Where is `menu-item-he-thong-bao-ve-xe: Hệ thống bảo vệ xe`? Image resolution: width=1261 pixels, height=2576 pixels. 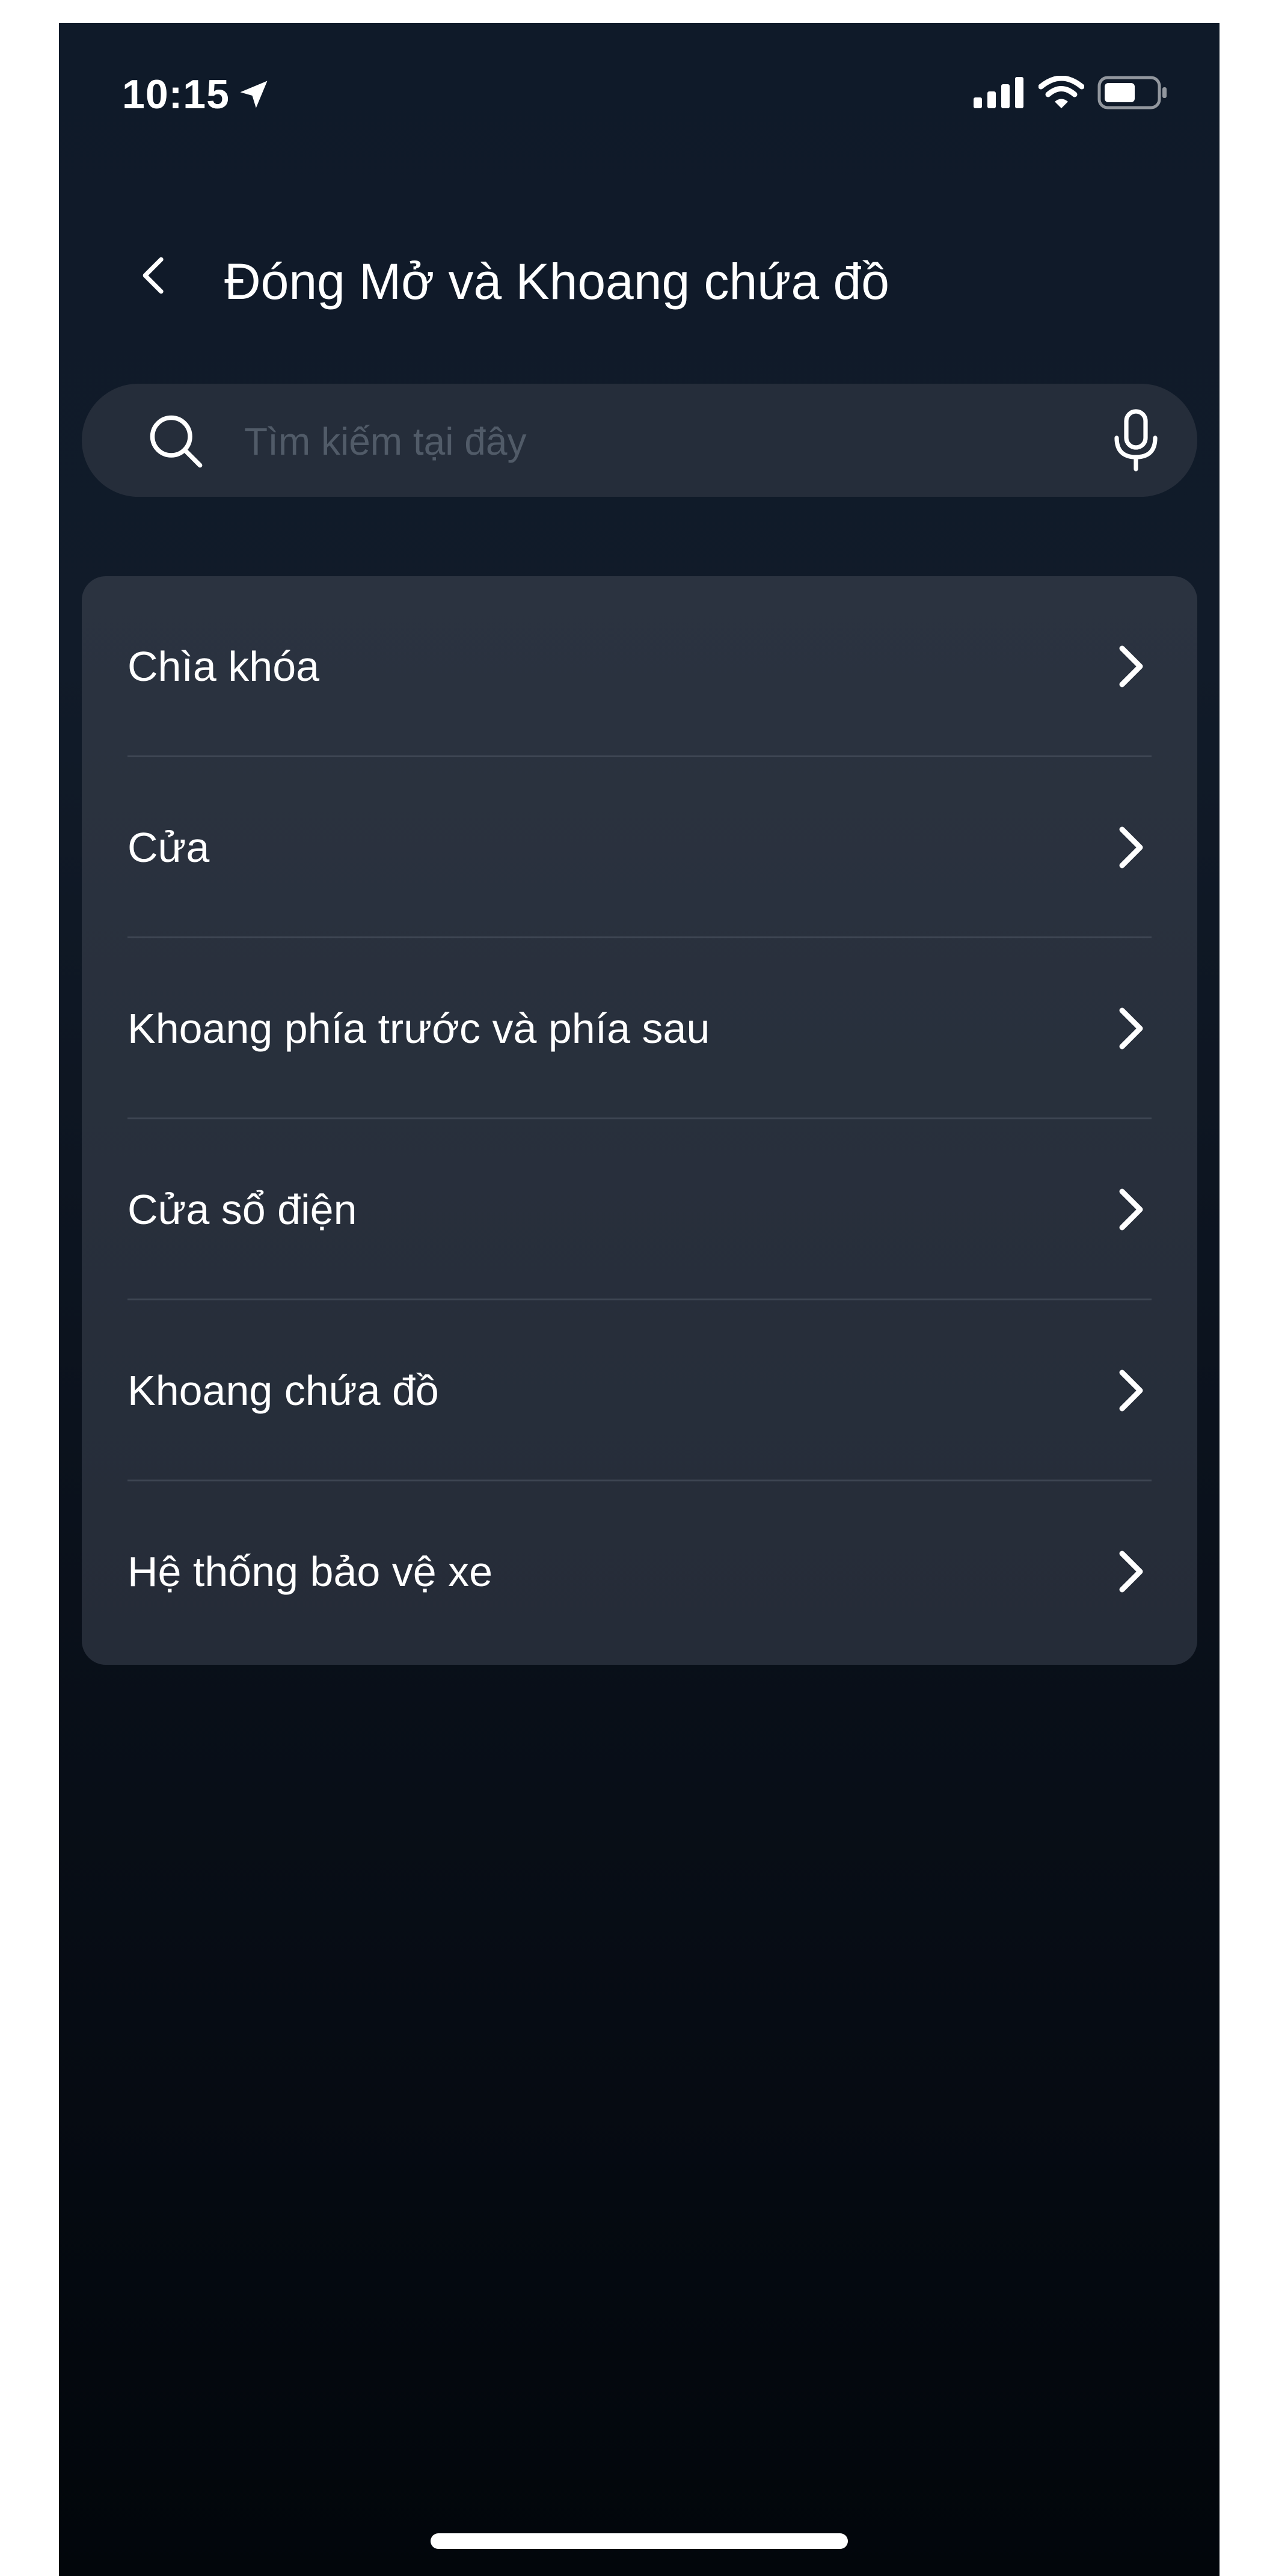
menu-item-he-thong-bao-ve-xe: Hệ thống bảo vệ xe is located at coordinates (640, 1572).